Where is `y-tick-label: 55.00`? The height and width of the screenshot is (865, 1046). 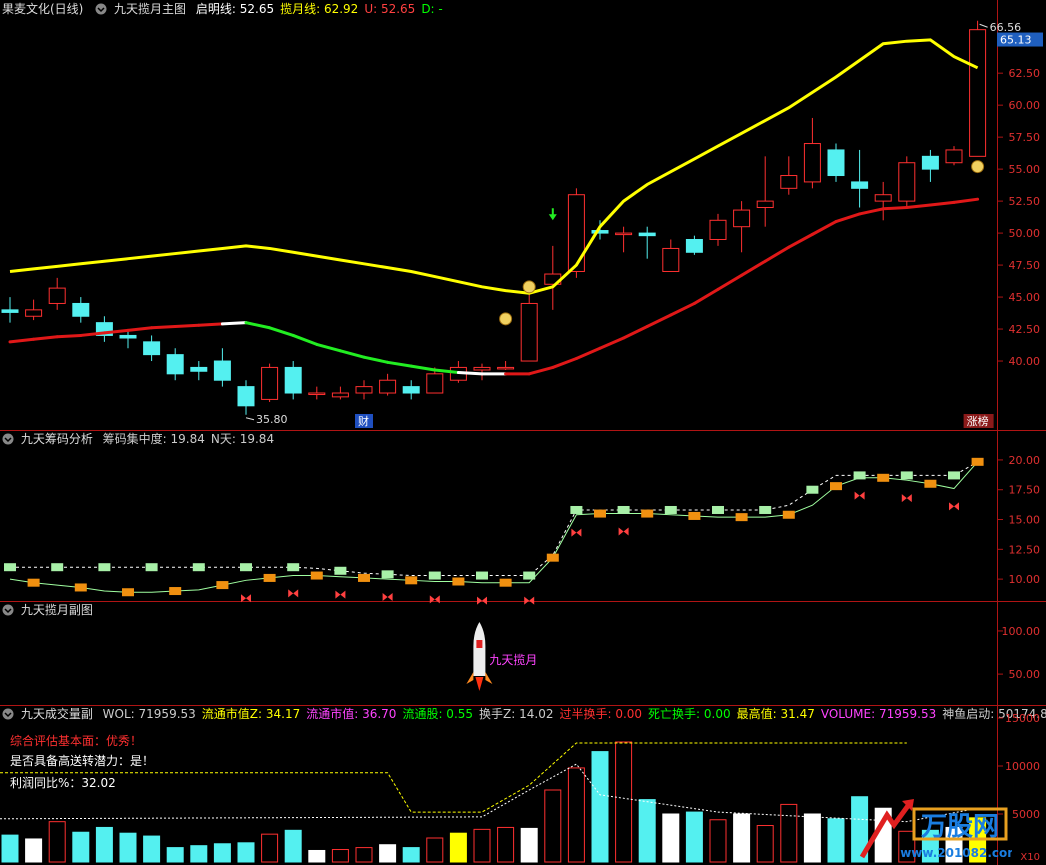
y-tick-label: 55.00 is located at coordinates (1025, 169).